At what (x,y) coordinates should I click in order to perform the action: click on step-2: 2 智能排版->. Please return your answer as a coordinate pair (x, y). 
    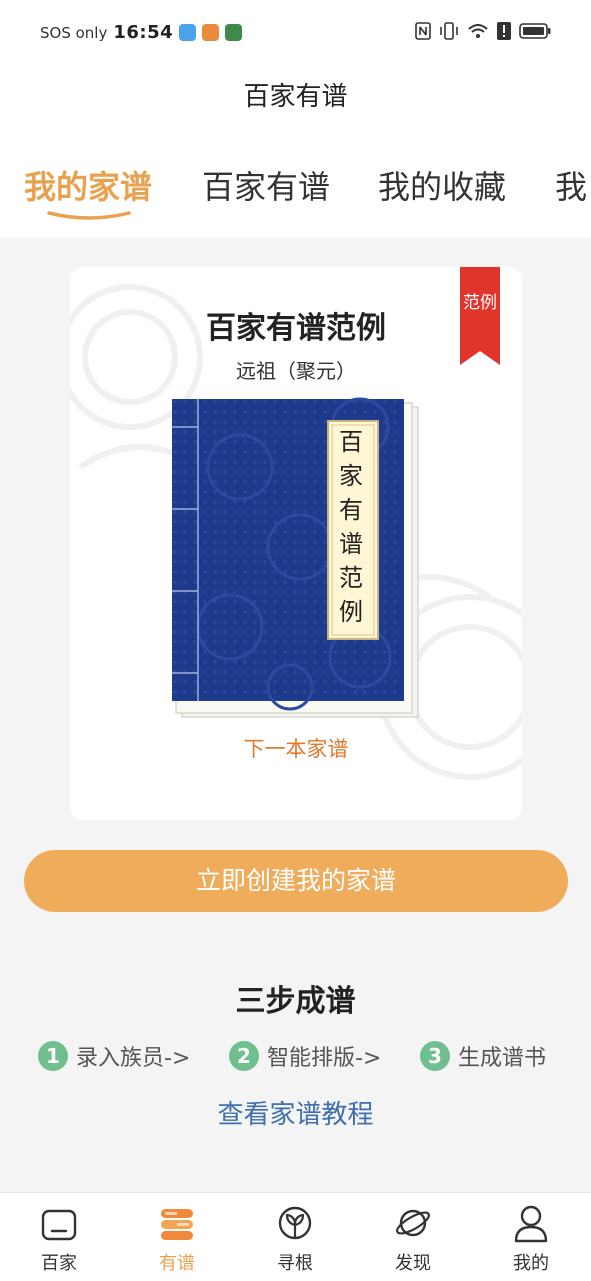
    Looking at the image, I should click on (305, 1056).